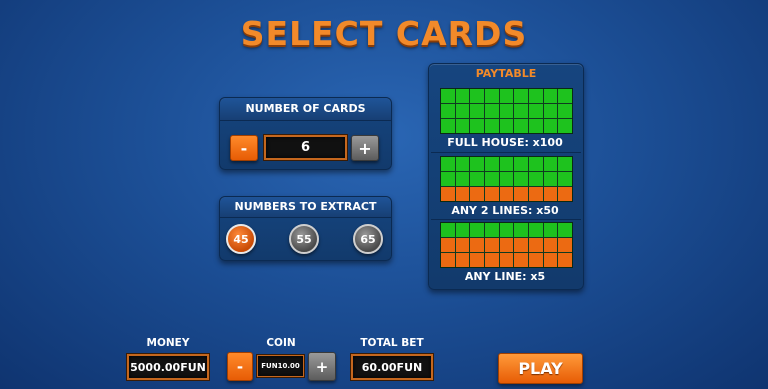  I want to click on numbers-to-extract-label: NUMBERS TO EXTRACT, so click(305, 207).